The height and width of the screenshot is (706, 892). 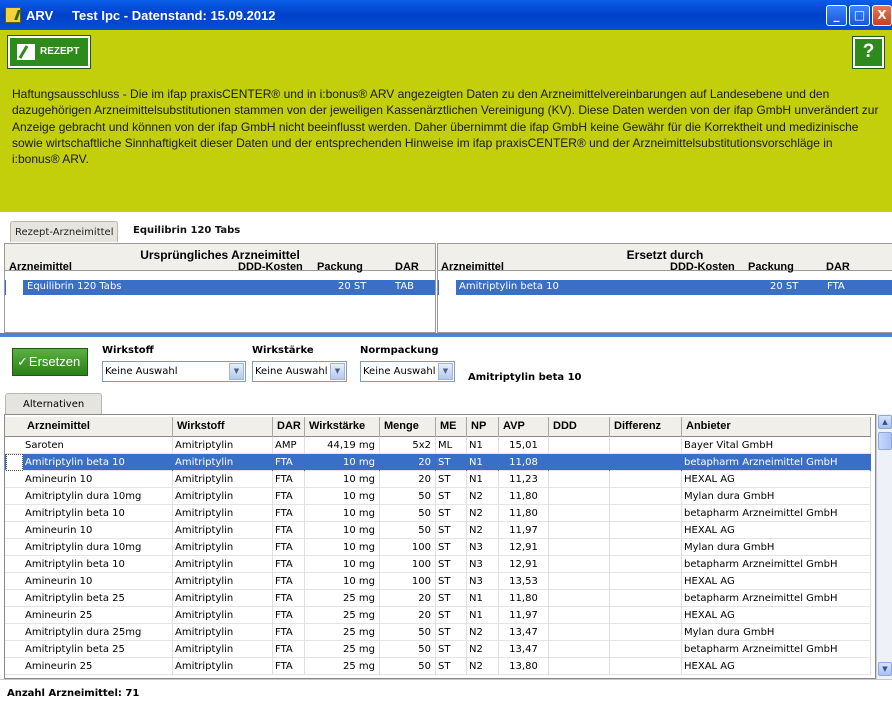 What do you see at coordinates (299, 371) in the screenshot?
I see `wirkstaerke-select: Keine Auswahl ▼` at bounding box center [299, 371].